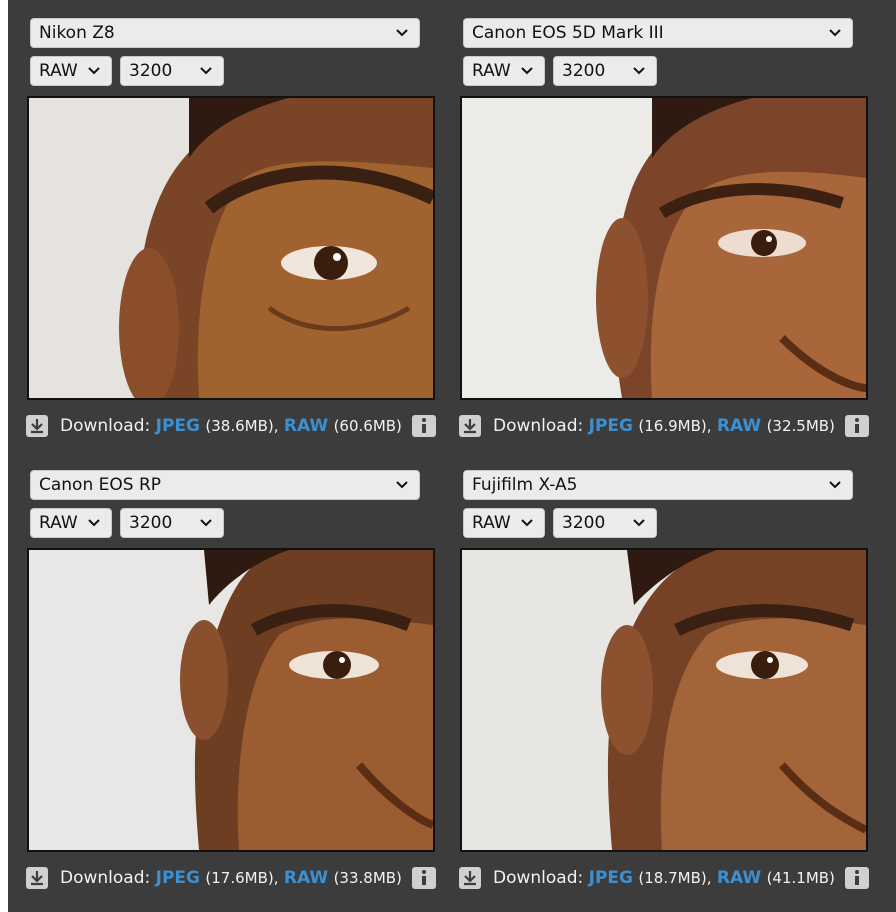 This screenshot has height=912, width=896. What do you see at coordinates (367, 878) in the screenshot?
I see `raw-size: (33.8MB)` at bounding box center [367, 878].